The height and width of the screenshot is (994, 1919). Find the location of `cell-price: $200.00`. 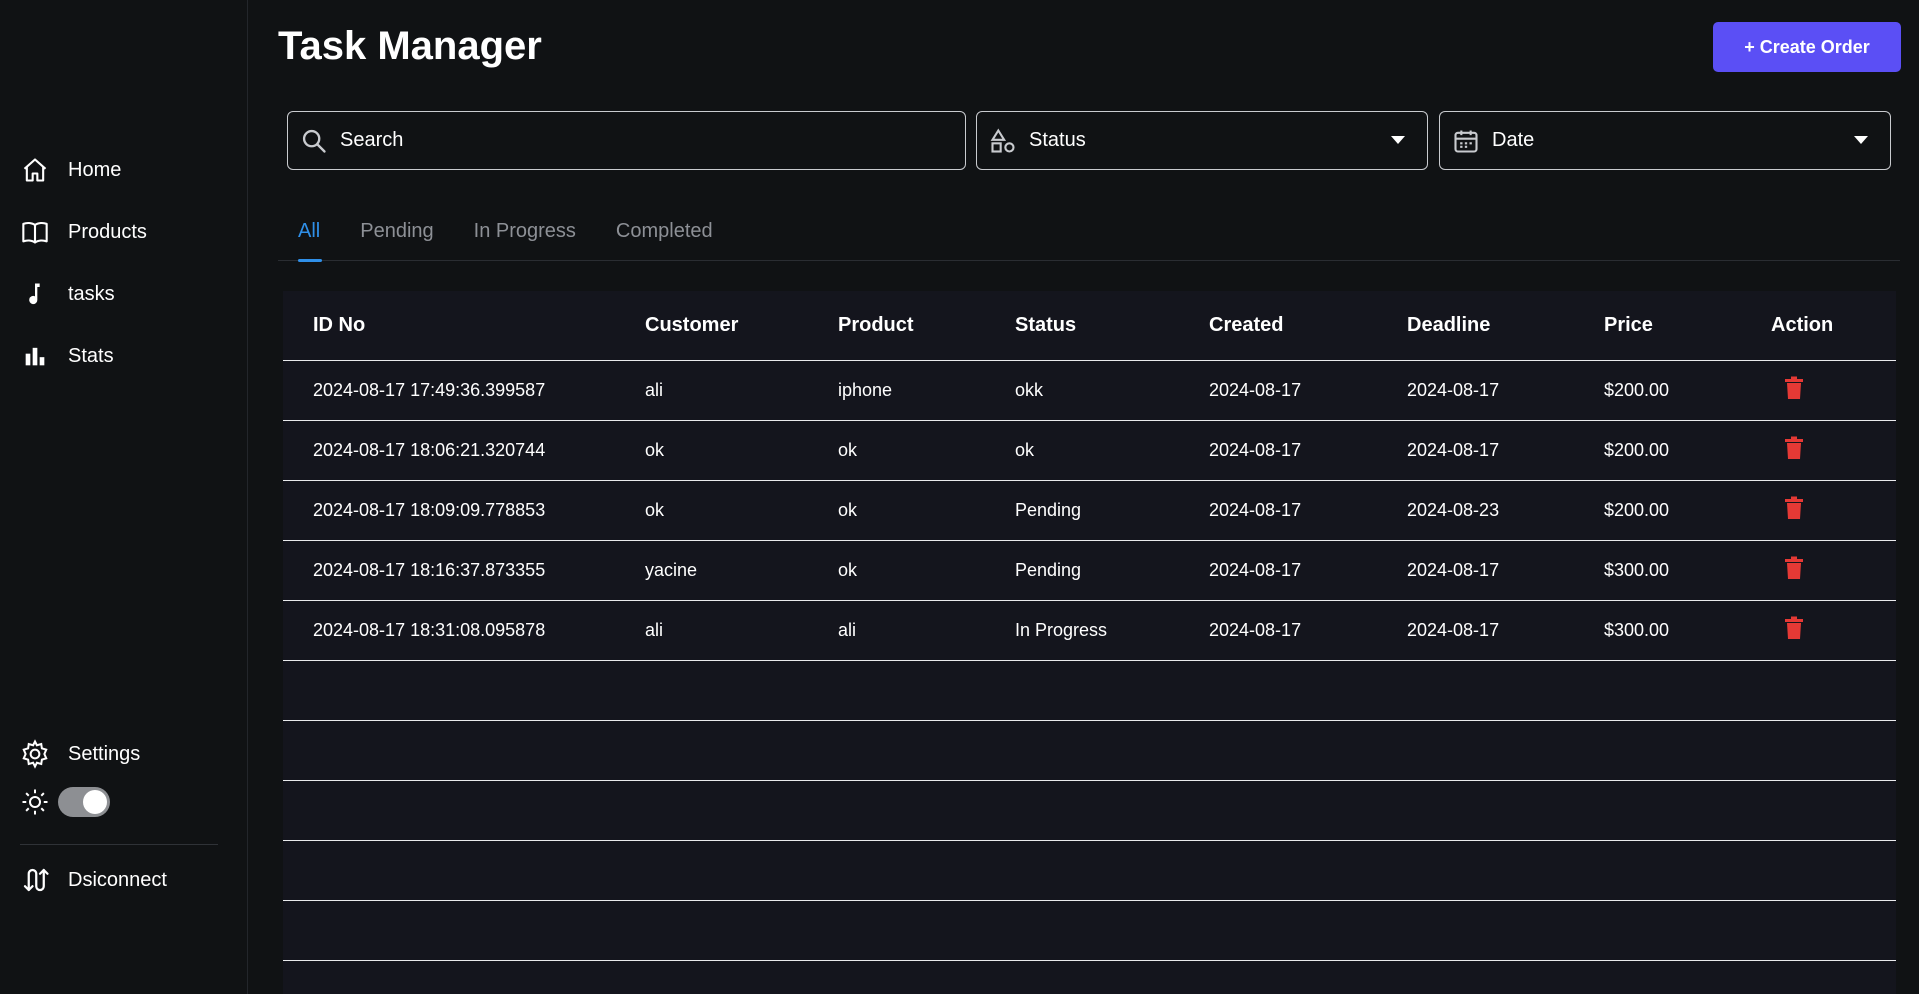

cell-price: $200.00 is located at coordinates (1657, 510).